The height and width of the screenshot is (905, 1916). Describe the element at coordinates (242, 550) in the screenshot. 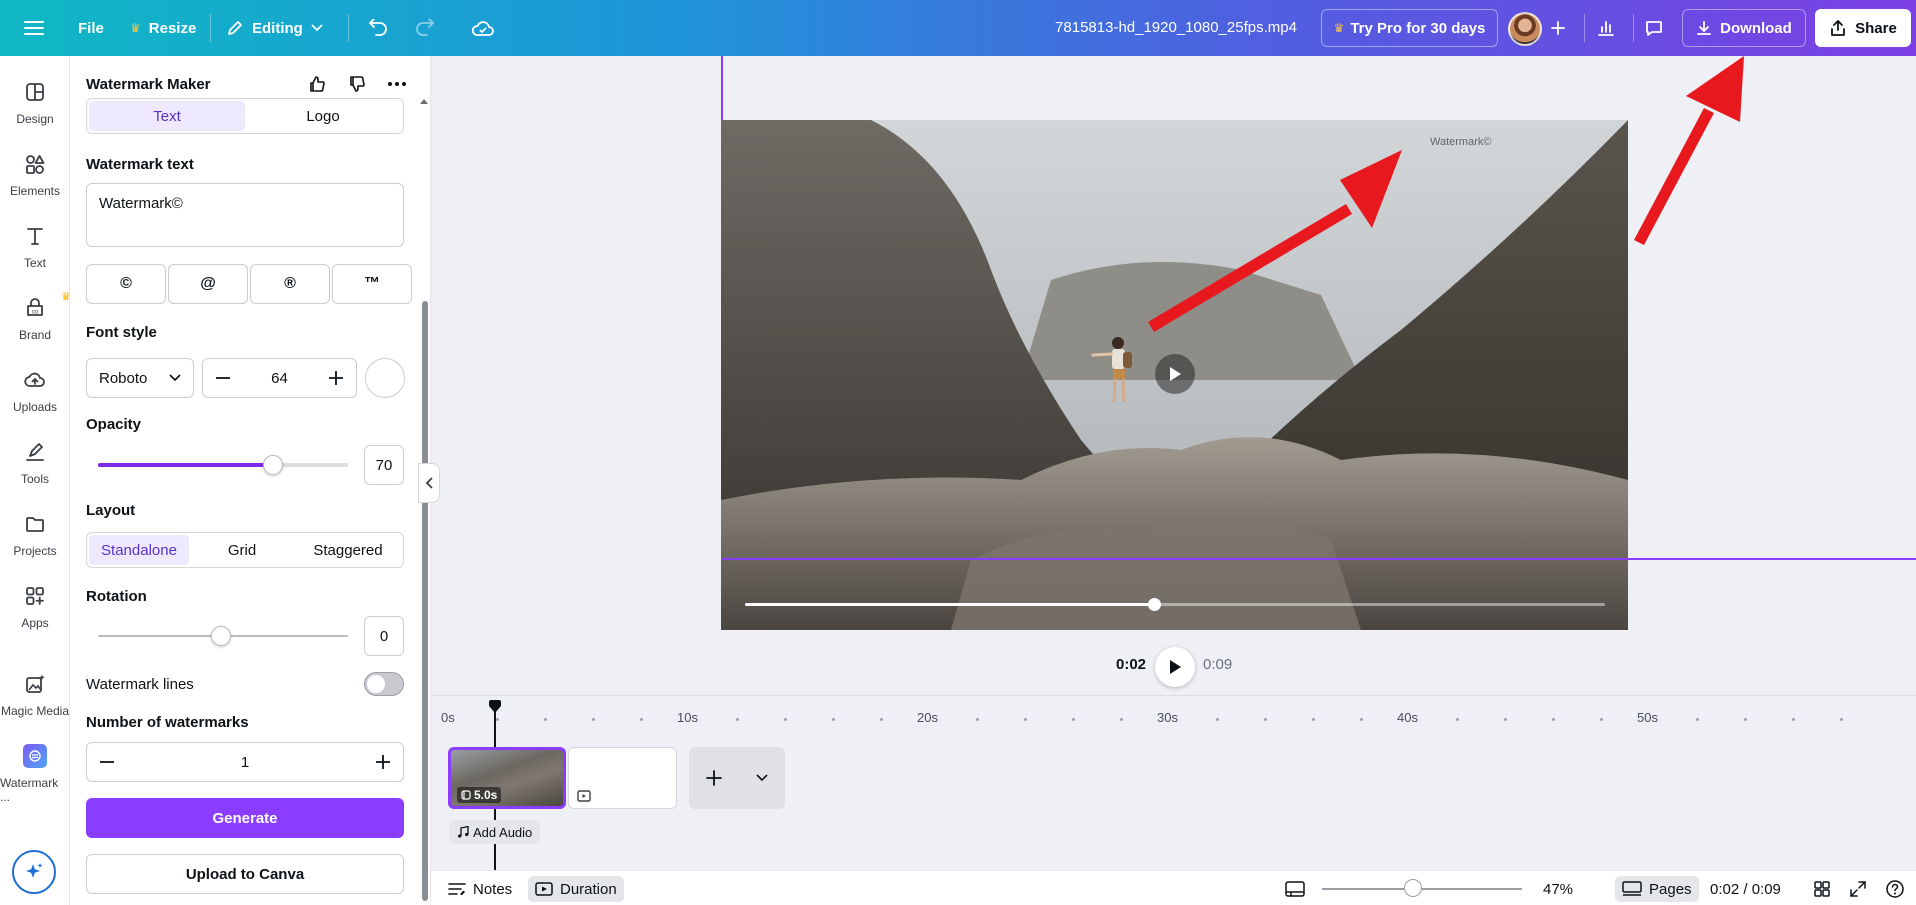

I see `layout-grid: Grid` at that location.